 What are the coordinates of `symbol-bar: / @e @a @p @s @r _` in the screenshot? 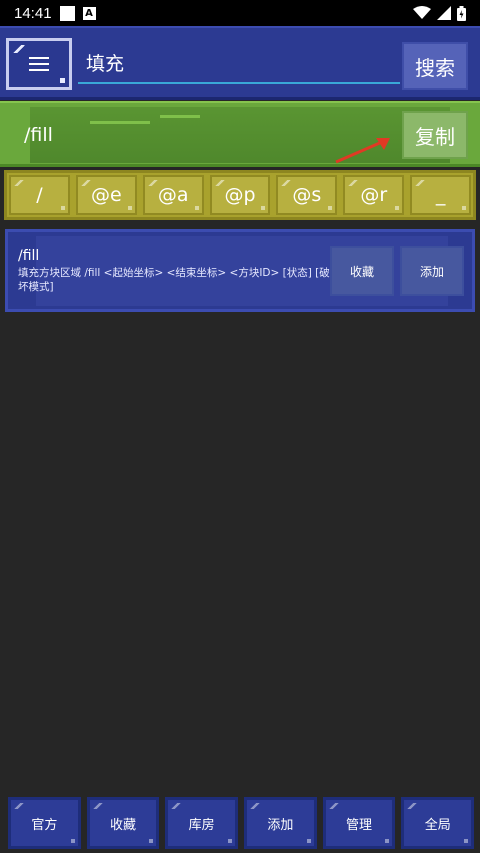 It's located at (240, 195).